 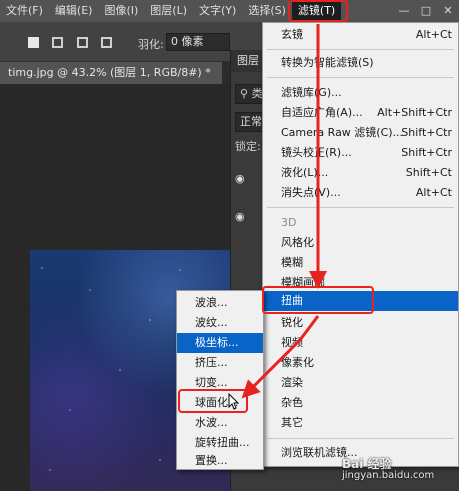 What do you see at coordinates (121, 11) in the screenshot?
I see `menu-image: 图像(I)` at bounding box center [121, 11].